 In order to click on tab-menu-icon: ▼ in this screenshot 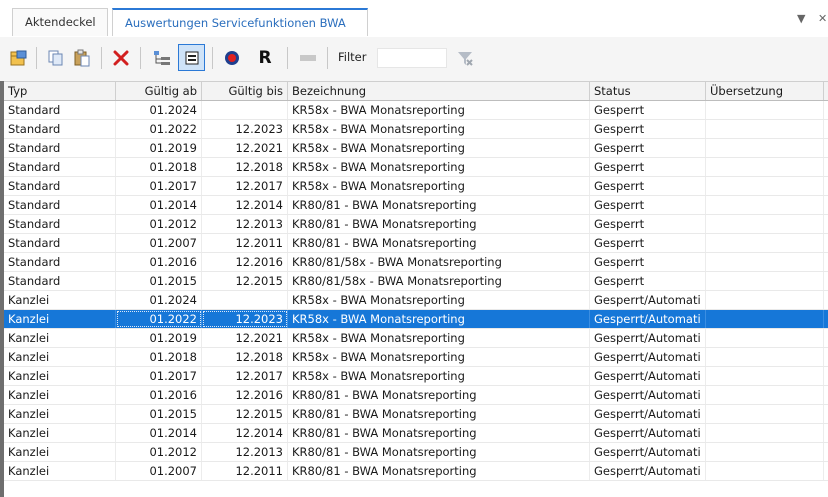, I will do `click(801, 18)`.